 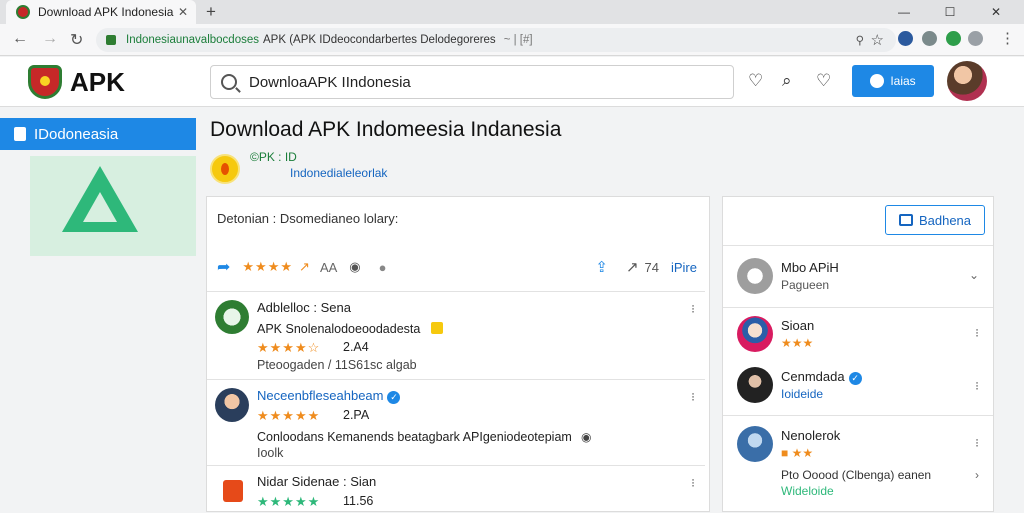 I want to click on app-name: Cenmdada, so click(x=813, y=376).